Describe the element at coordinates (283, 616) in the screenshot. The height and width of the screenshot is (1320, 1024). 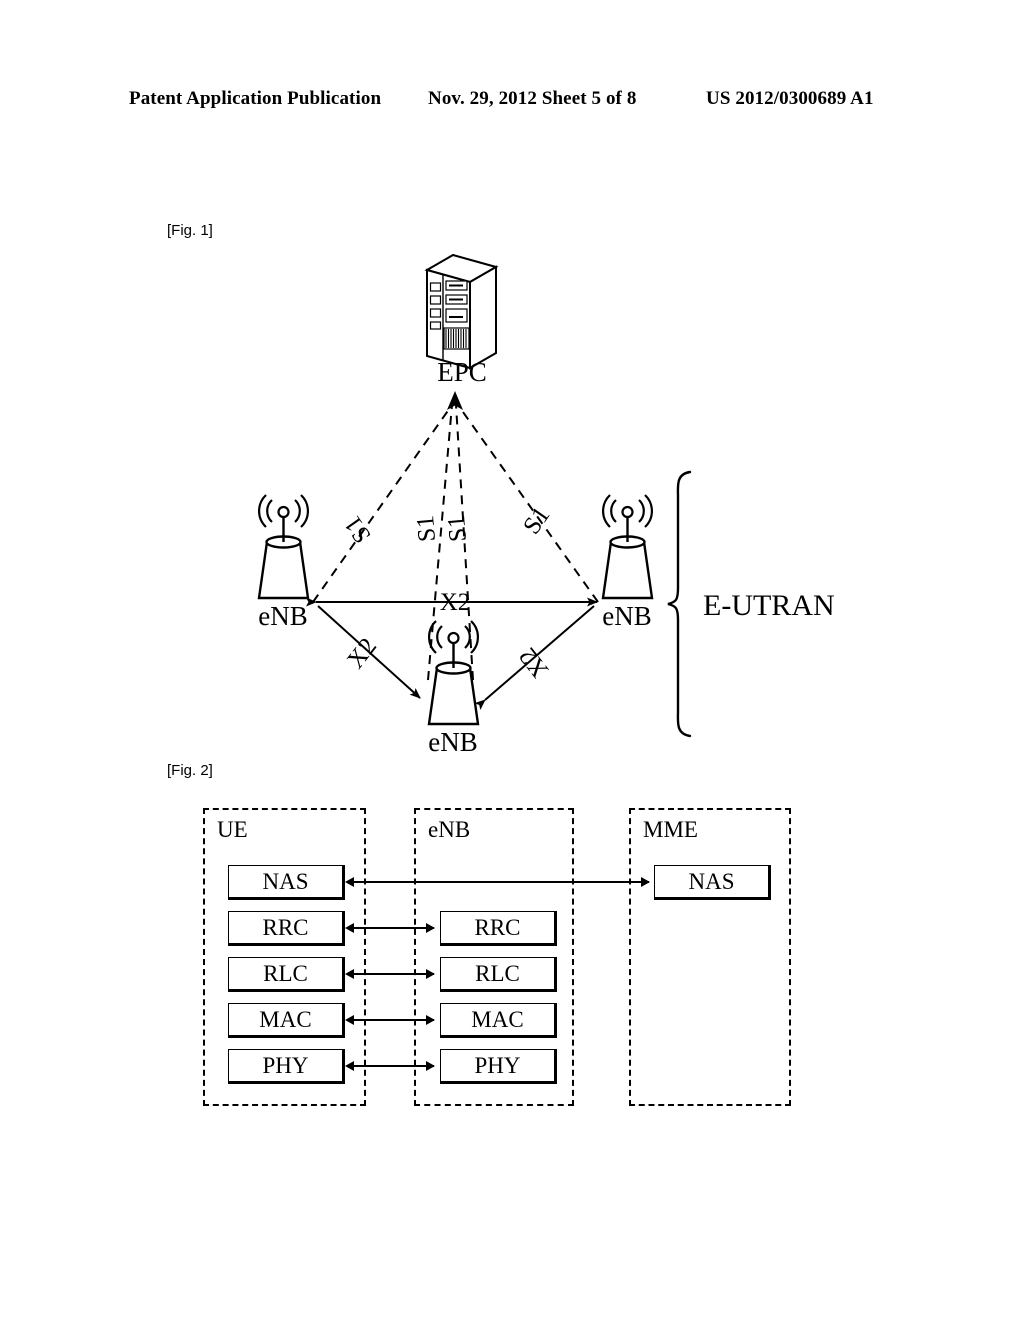
I see `enb-left-label: eNB` at that location.